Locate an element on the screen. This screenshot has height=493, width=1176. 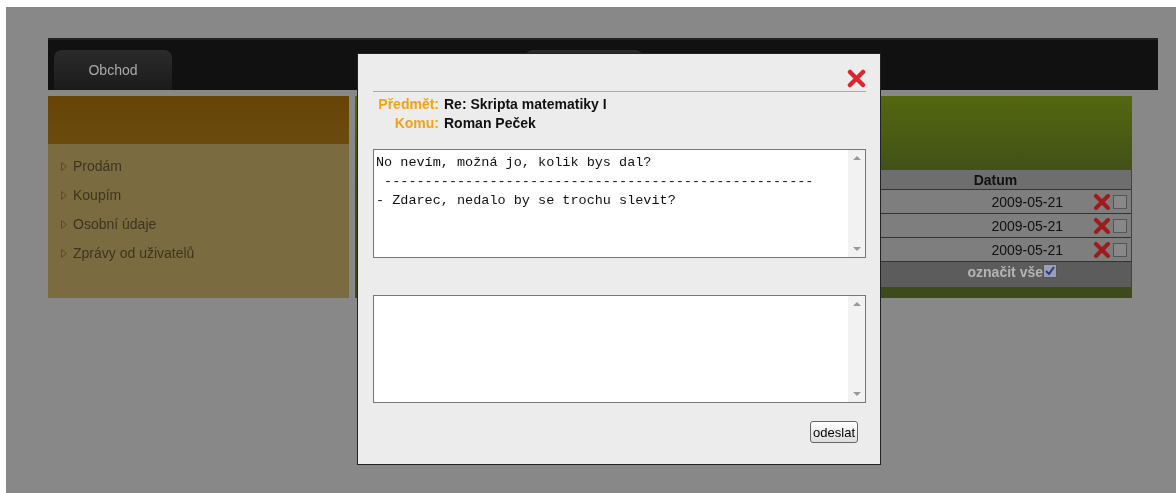
subject-text: Re: Skripta matematiky I is located at coordinates (525, 104).